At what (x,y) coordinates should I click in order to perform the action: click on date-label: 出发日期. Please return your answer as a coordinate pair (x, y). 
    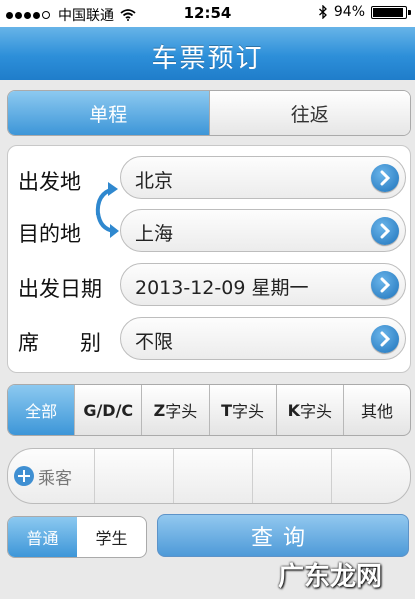
    Looking at the image, I should click on (60, 289).